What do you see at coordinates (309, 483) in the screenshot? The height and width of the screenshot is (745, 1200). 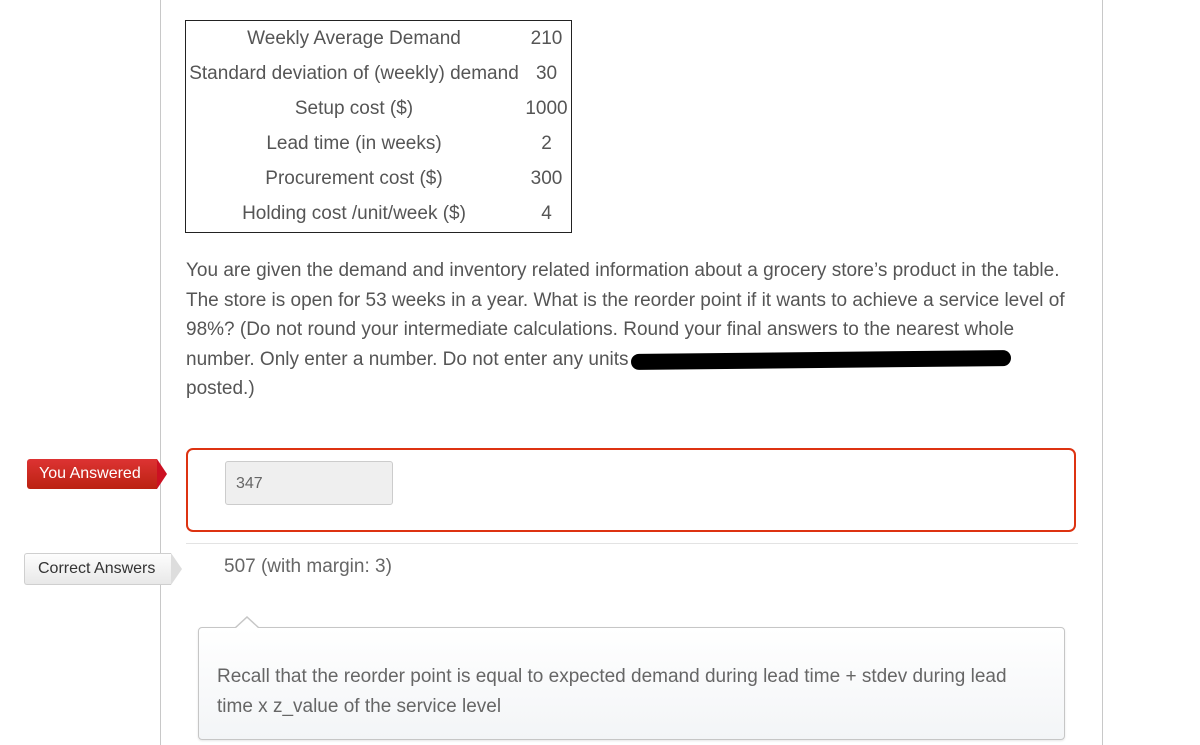 I see `answer-input: 347` at bounding box center [309, 483].